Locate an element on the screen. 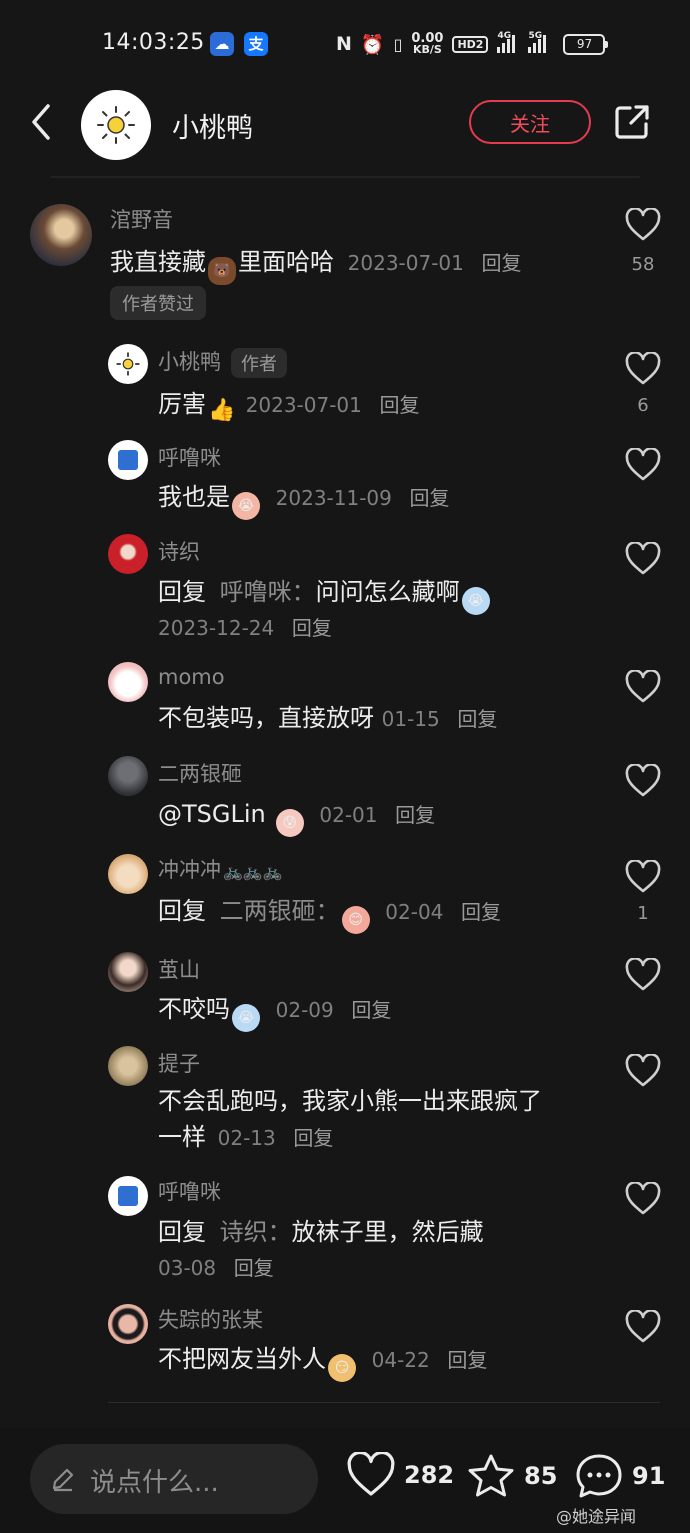  comment-text: 不把网友当外人 😏 04-22 回复 is located at coordinates (322, 1362).